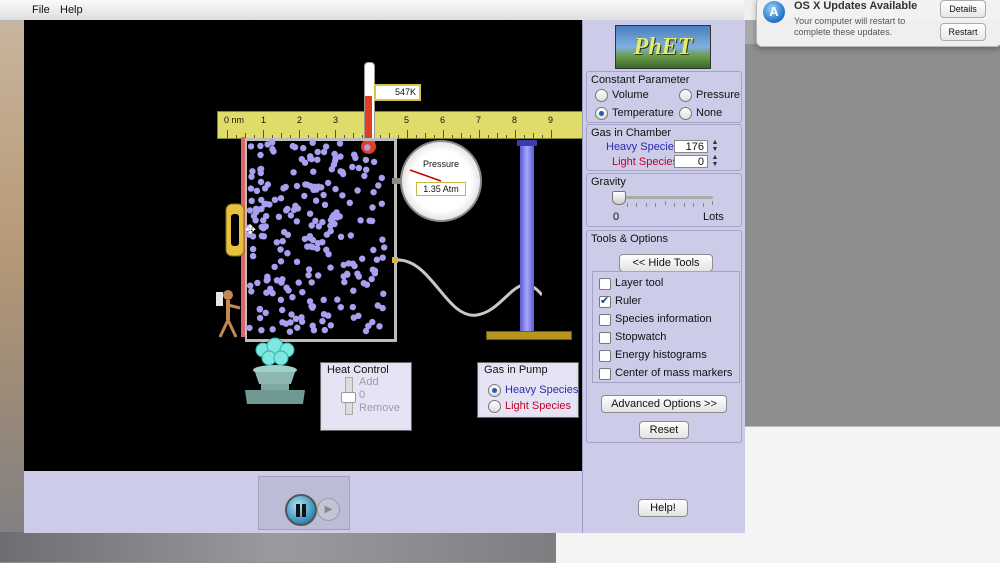  I want to click on pump-base, so click(529, 335).